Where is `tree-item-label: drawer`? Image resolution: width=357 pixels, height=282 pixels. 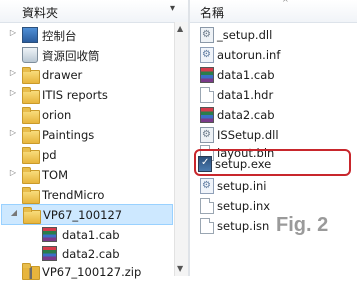 tree-item-label: drawer is located at coordinates (62, 75).